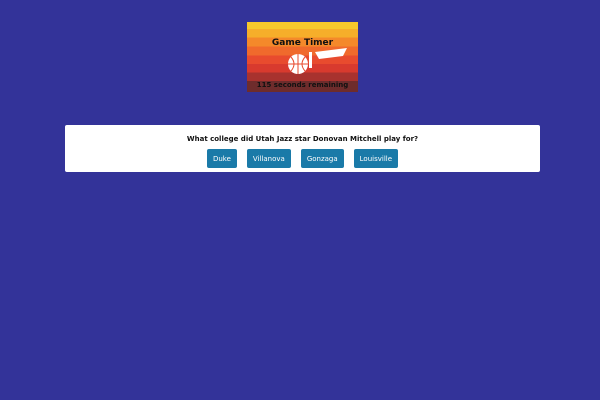  What do you see at coordinates (322, 158) in the screenshot?
I see `answer-button-gonzaga: Gonzaga` at bounding box center [322, 158].